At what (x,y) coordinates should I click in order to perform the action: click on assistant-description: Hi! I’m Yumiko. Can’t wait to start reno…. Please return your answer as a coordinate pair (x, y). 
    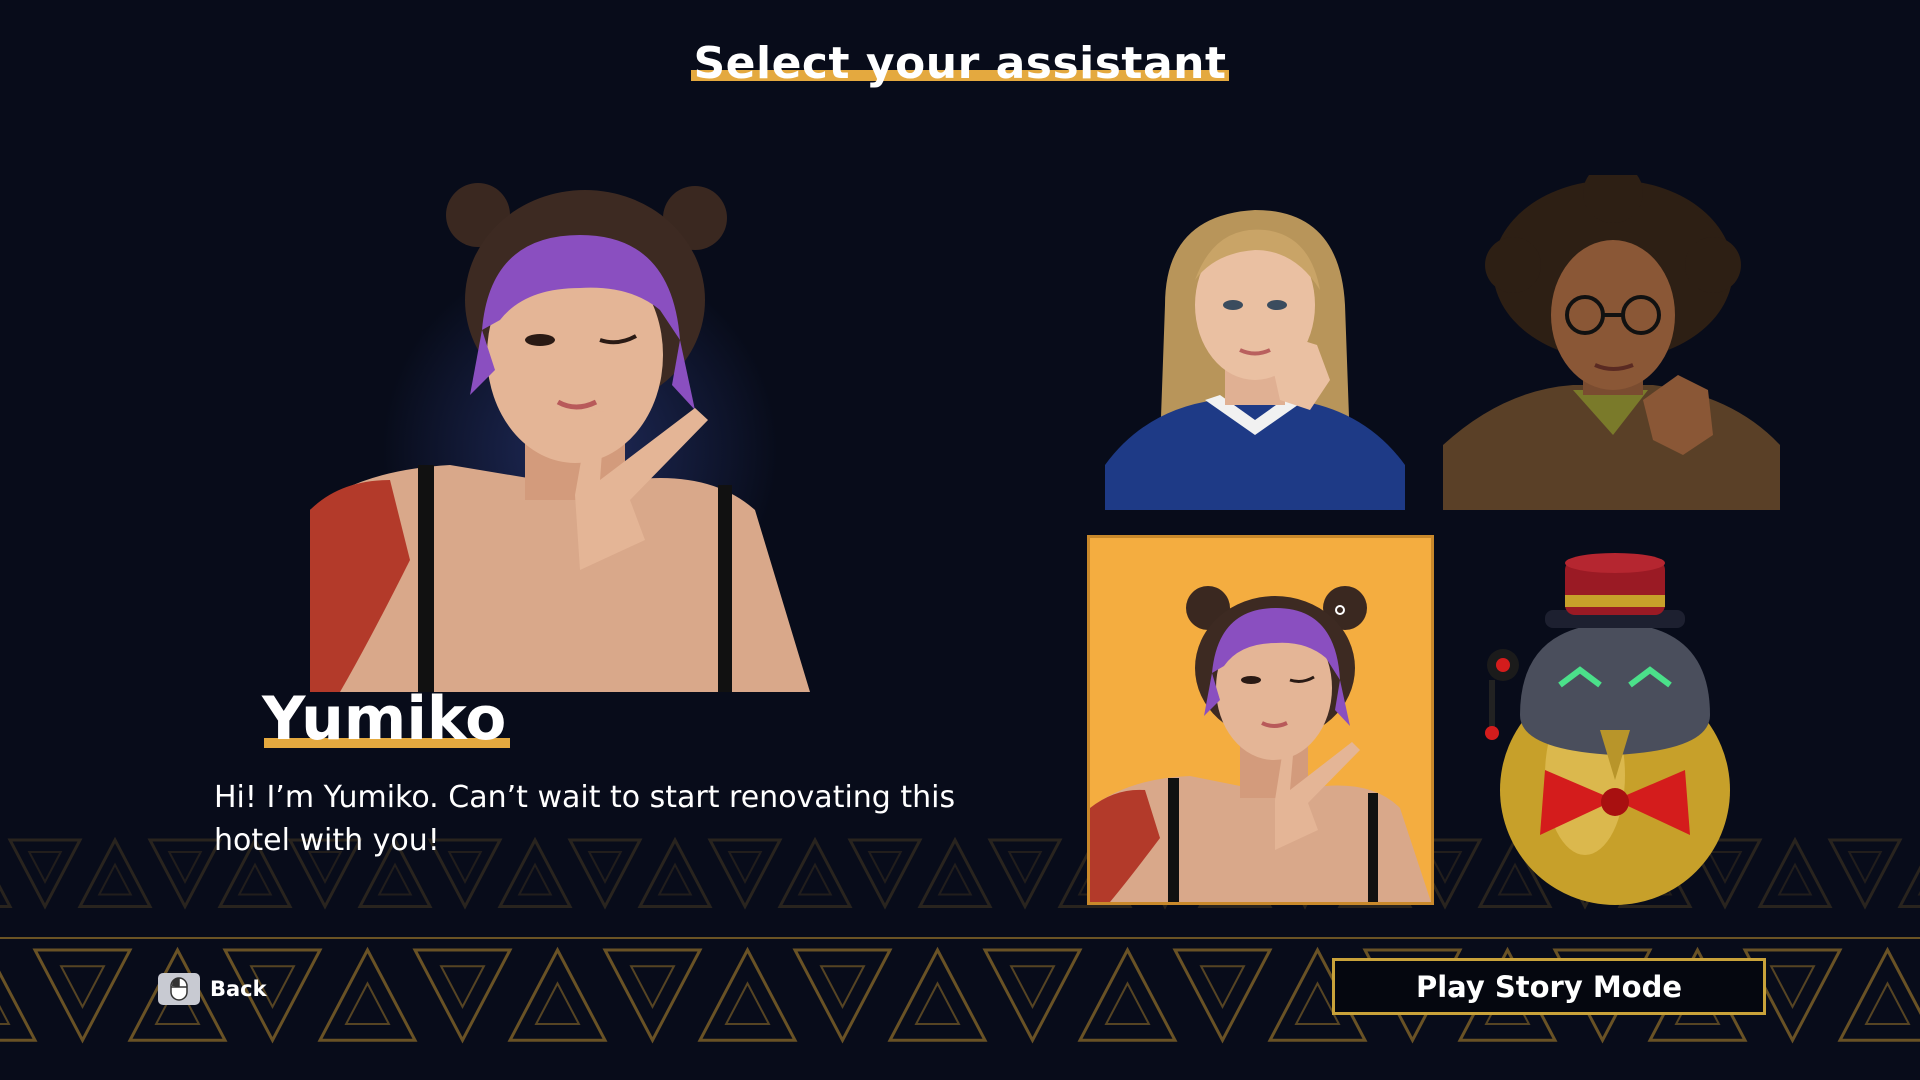
    Looking at the image, I should click on (585, 819).